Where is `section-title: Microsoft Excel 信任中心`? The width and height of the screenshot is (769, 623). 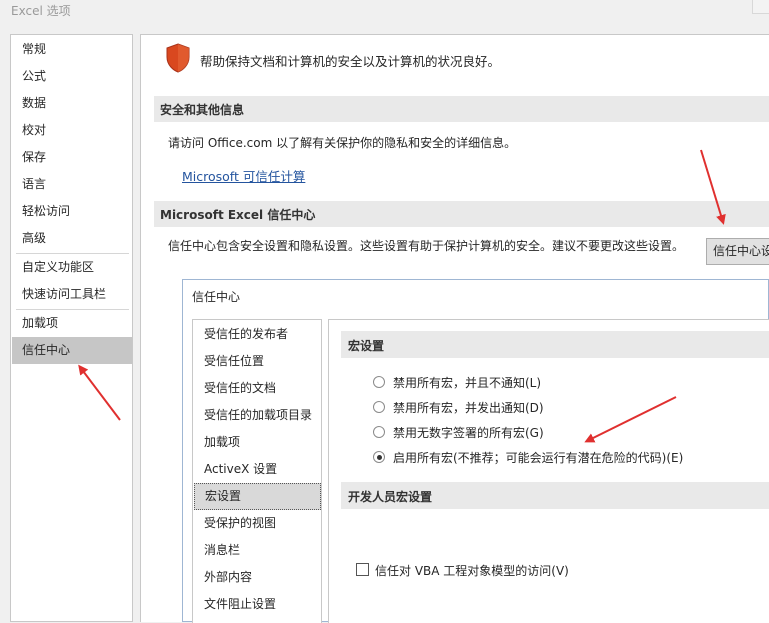
section-title: Microsoft Excel 信任中心 is located at coordinates (238, 215).